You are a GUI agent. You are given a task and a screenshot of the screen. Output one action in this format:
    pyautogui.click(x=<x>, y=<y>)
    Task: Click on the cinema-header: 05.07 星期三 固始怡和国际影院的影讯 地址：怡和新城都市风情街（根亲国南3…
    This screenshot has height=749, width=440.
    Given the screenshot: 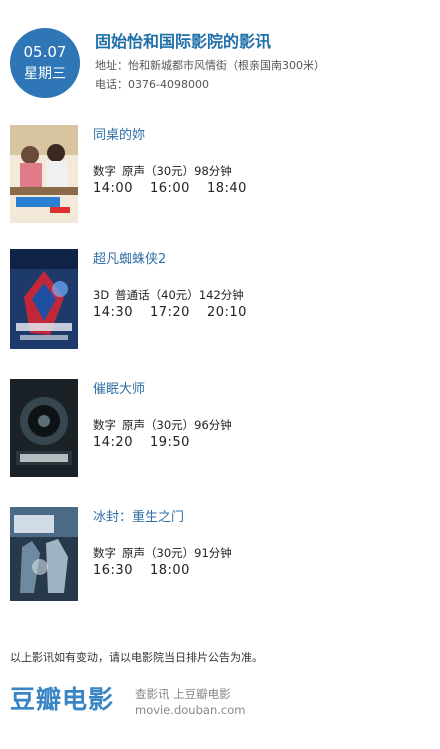 What is the action you would take?
    pyautogui.click(x=220, y=66)
    